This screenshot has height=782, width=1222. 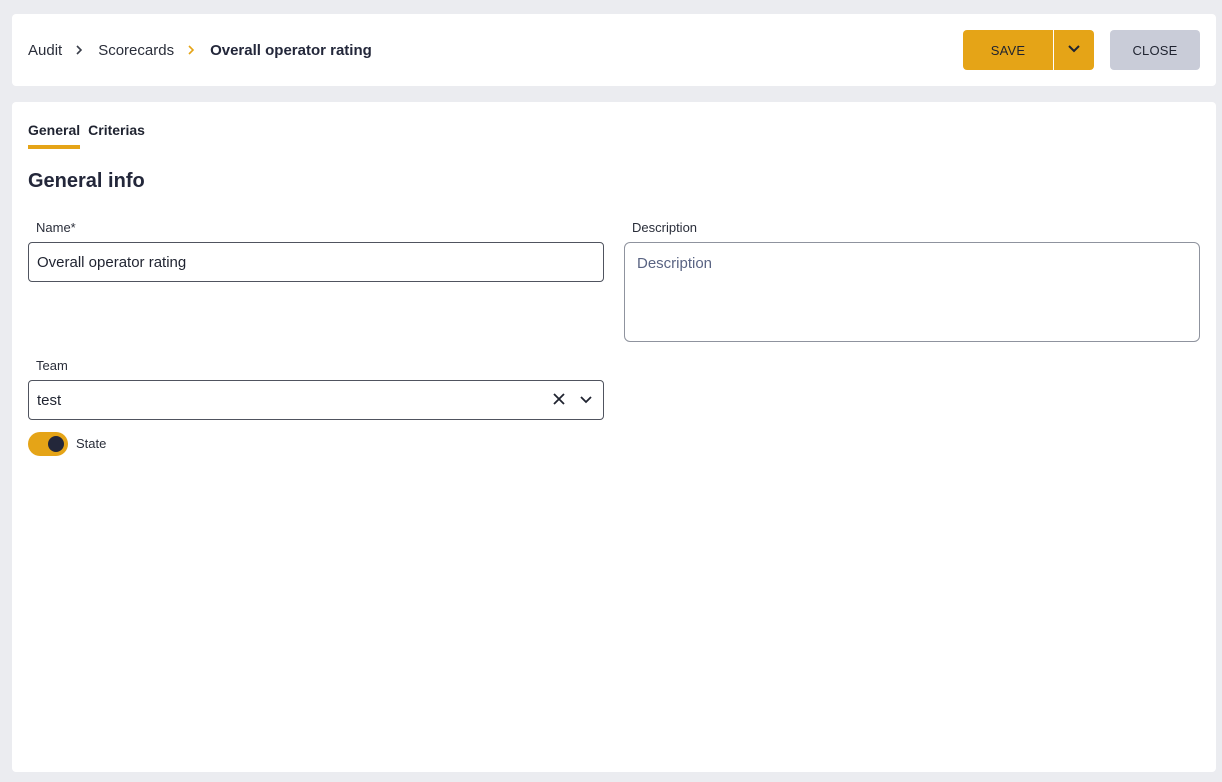 I want to click on save-options-button, so click(x=1074, y=50).